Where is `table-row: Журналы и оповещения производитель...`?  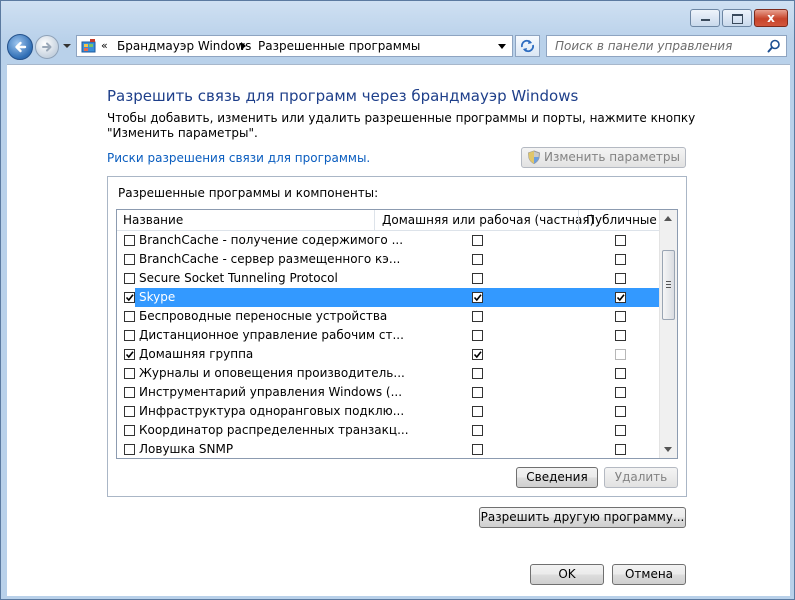
table-row: Журналы и оповещения производитель... is located at coordinates (388, 373).